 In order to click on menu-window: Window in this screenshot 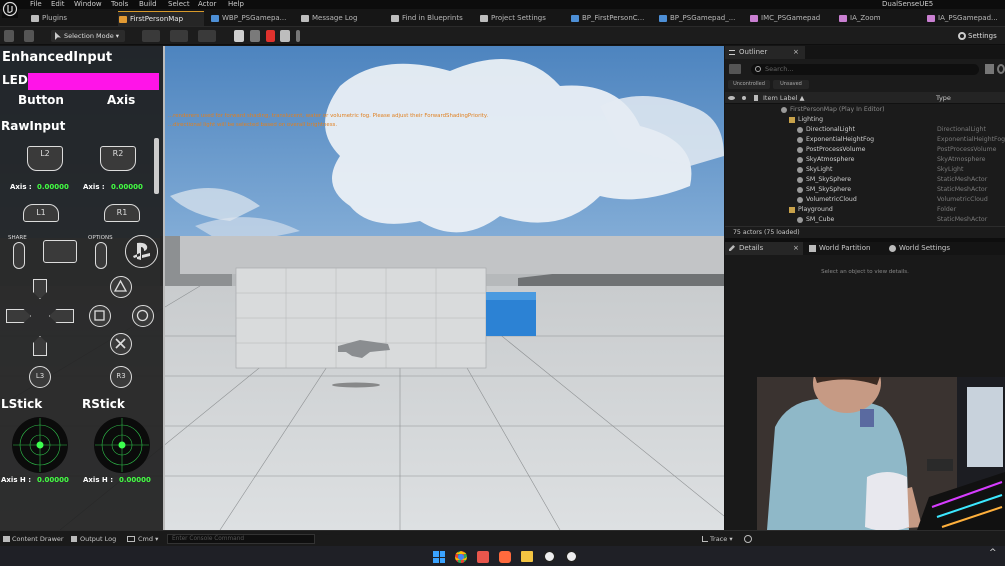, I will do `click(88, 4)`.